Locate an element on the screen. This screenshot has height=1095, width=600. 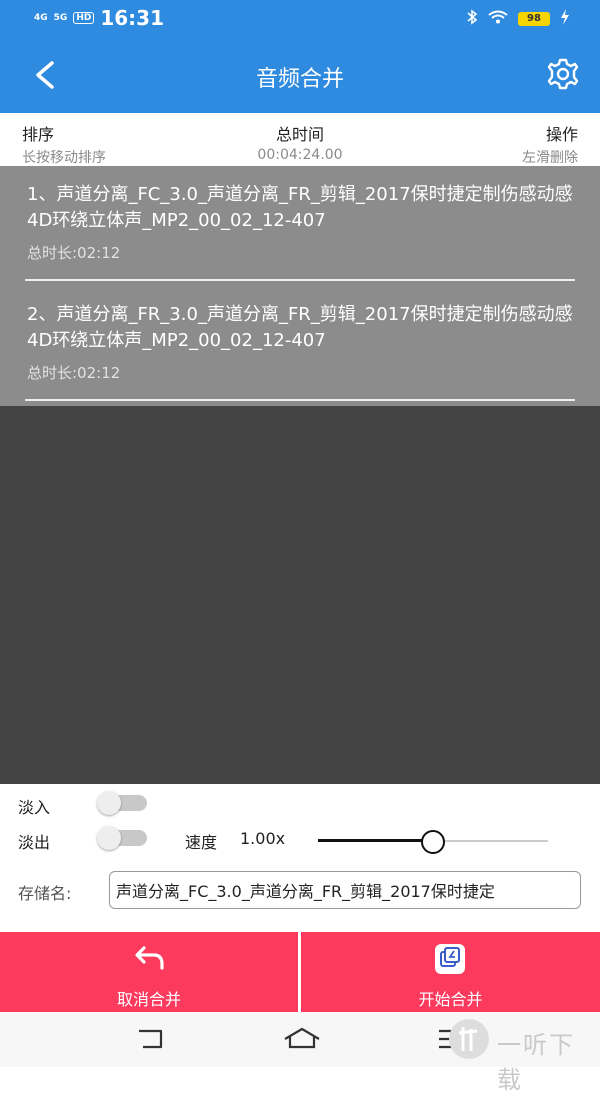
status-time: 16:31 is located at coordinates (132, 18).